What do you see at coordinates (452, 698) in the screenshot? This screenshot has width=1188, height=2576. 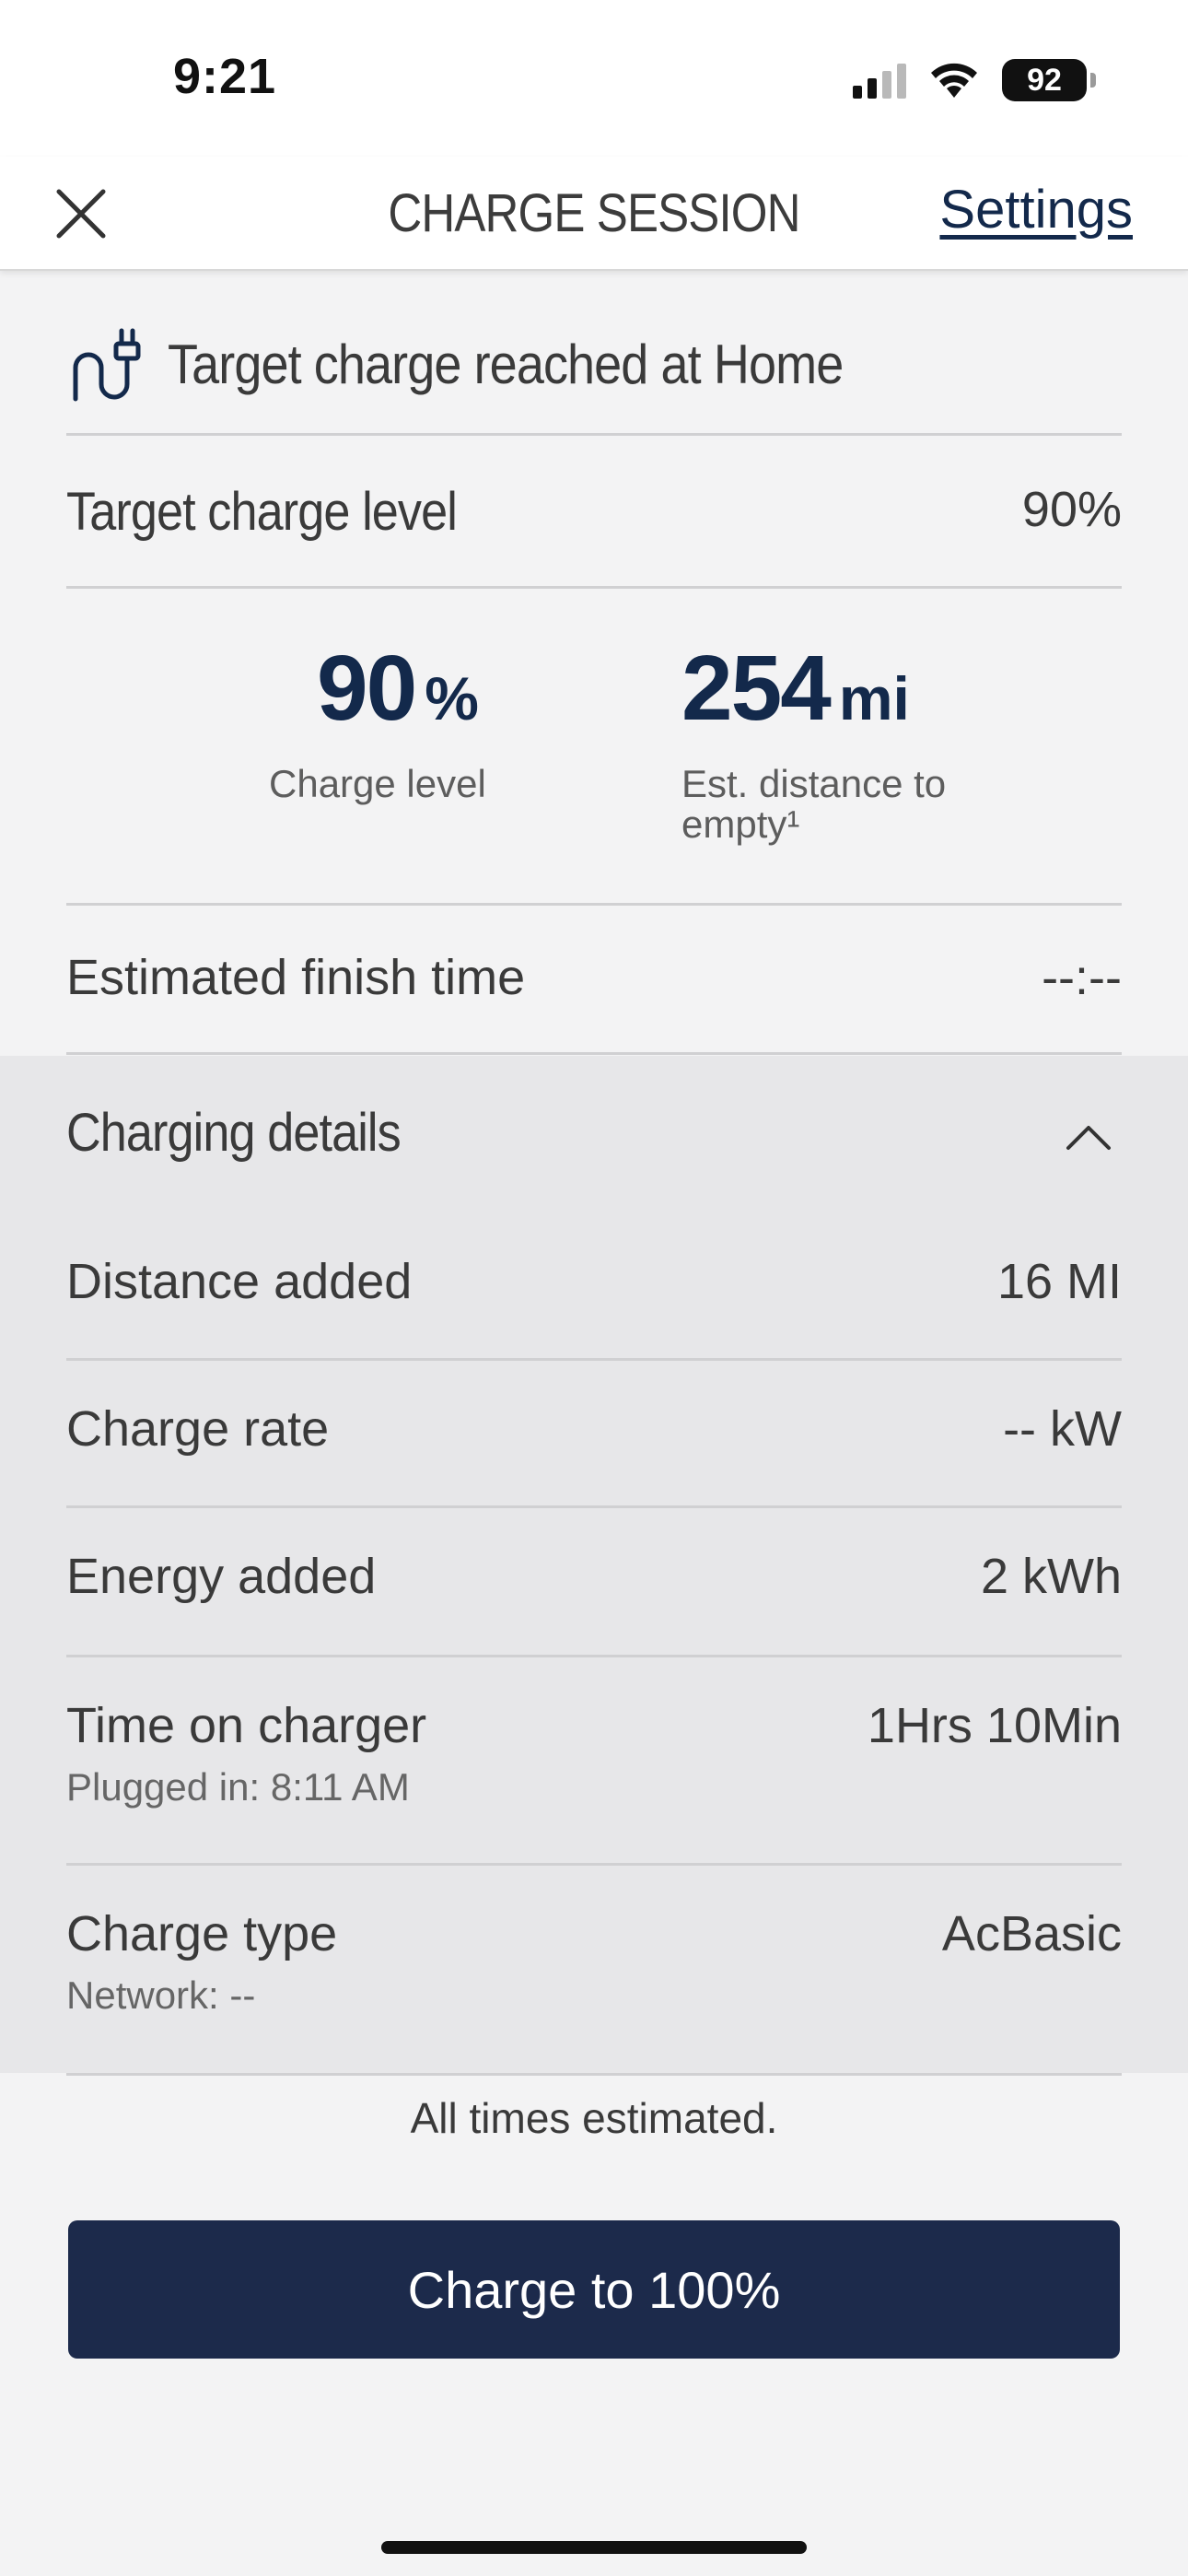 I see `charge-level-unit: %` at bounding box center [452, 698].